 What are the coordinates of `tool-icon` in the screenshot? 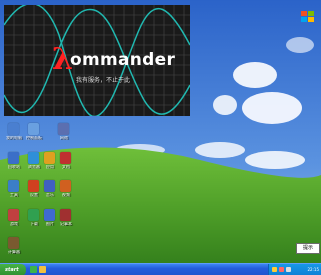 It's located at (13, 186).